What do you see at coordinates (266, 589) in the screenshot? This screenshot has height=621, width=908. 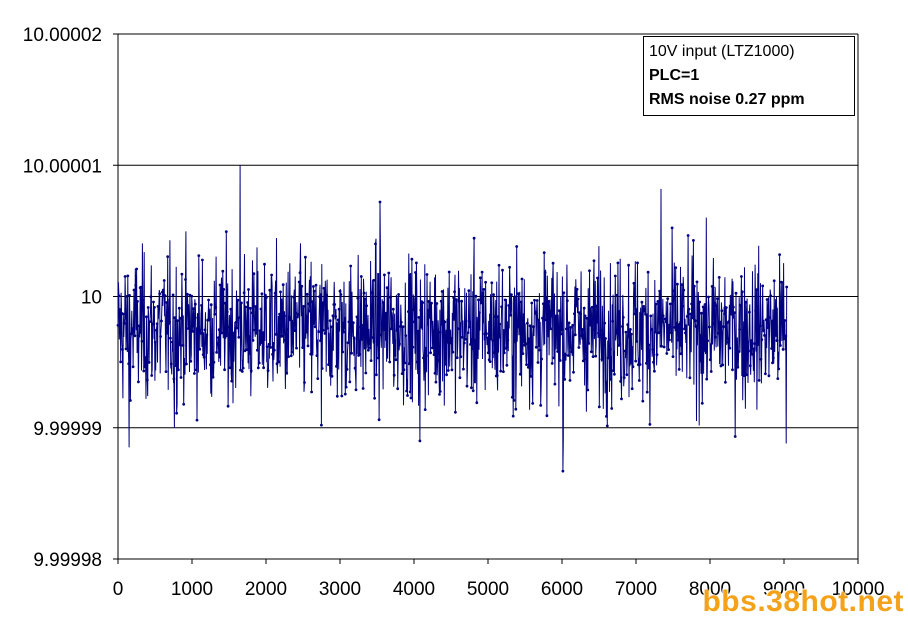 I see `x-tick-label: 2000` at bounding box center [266, 589].